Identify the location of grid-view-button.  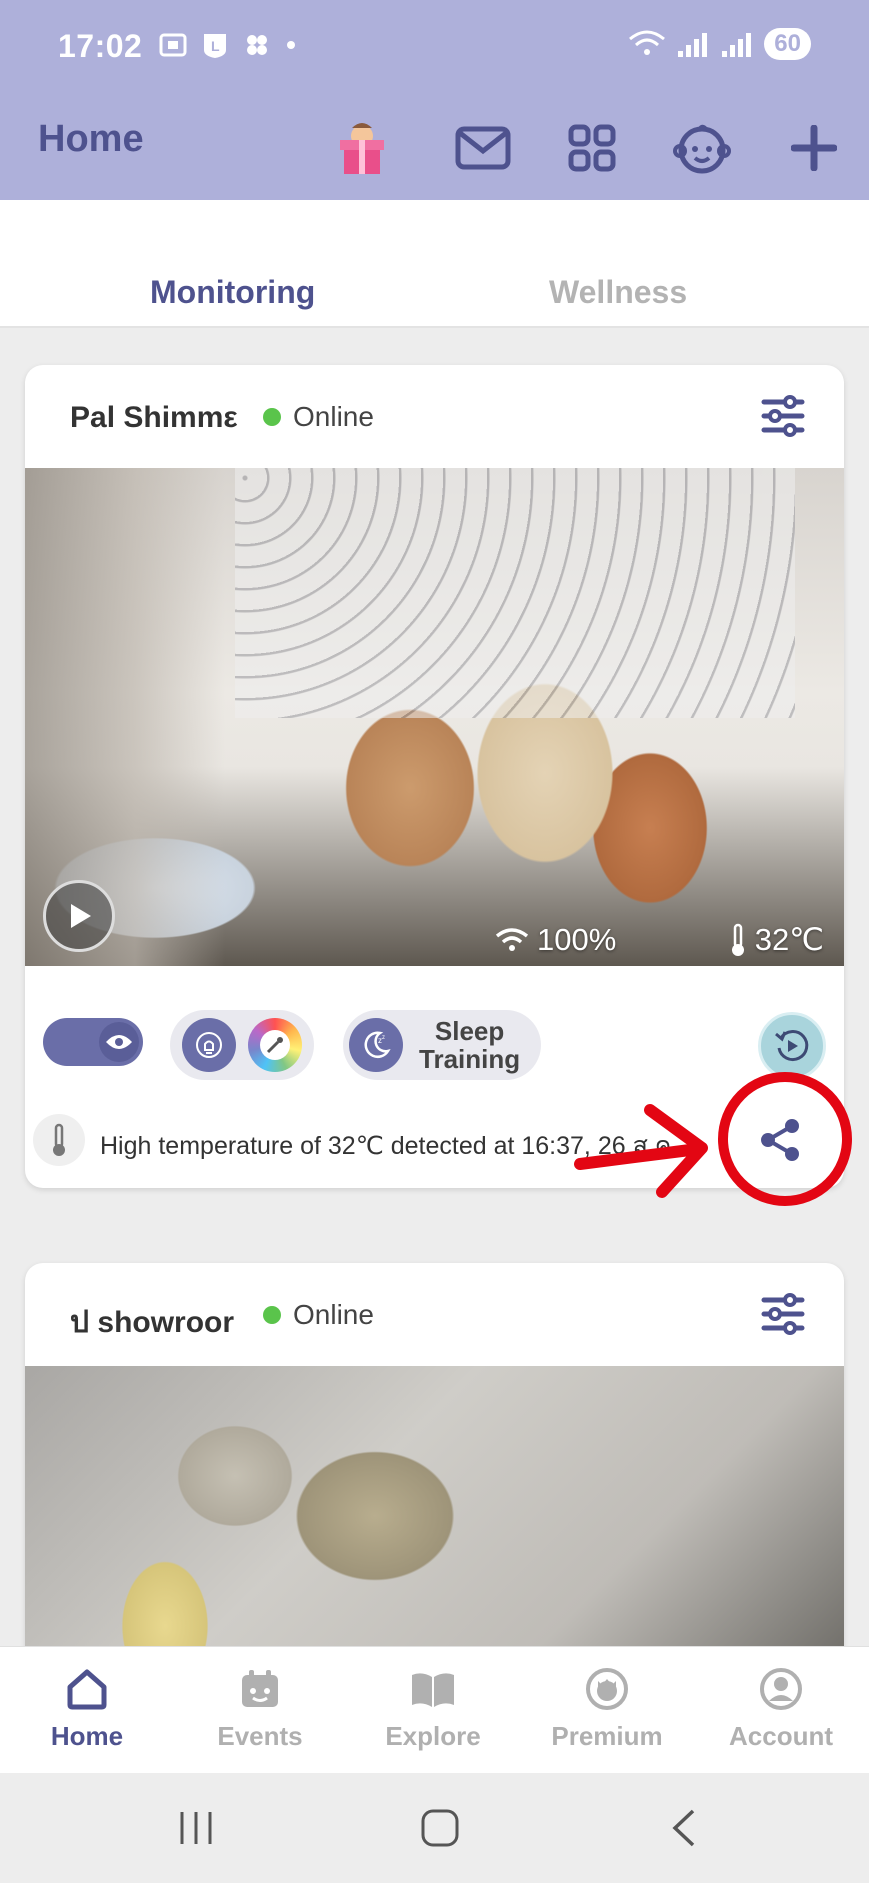
(592, 148).